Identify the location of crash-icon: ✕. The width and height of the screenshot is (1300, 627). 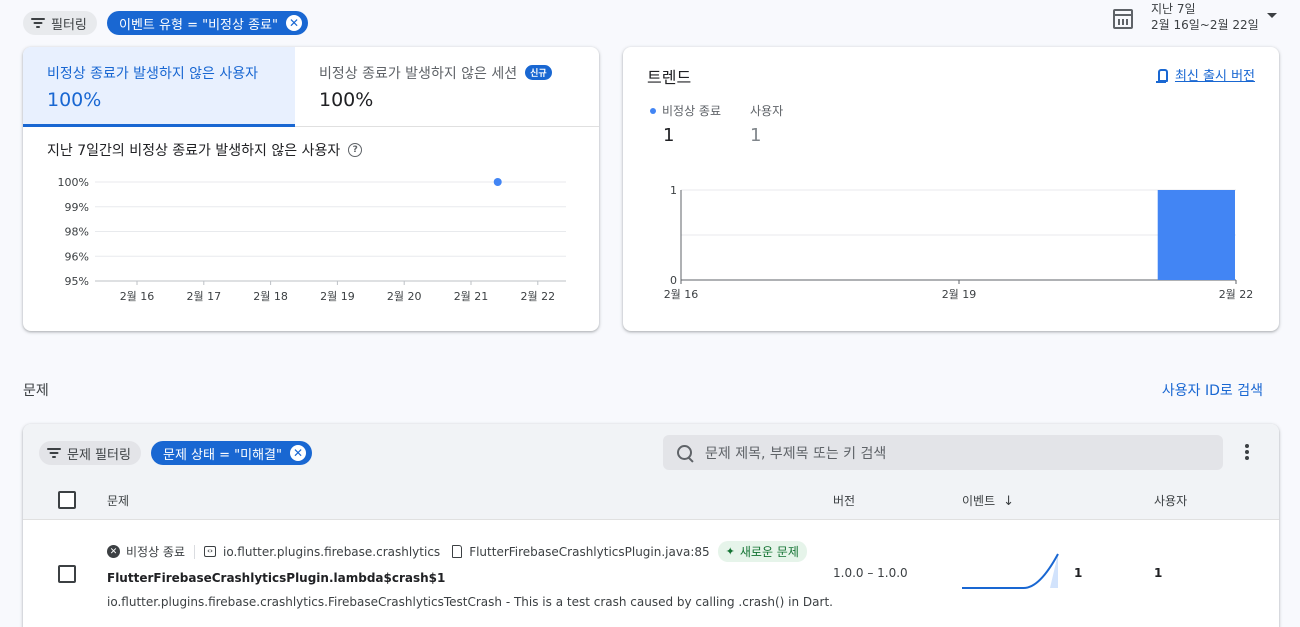
(113, 551).